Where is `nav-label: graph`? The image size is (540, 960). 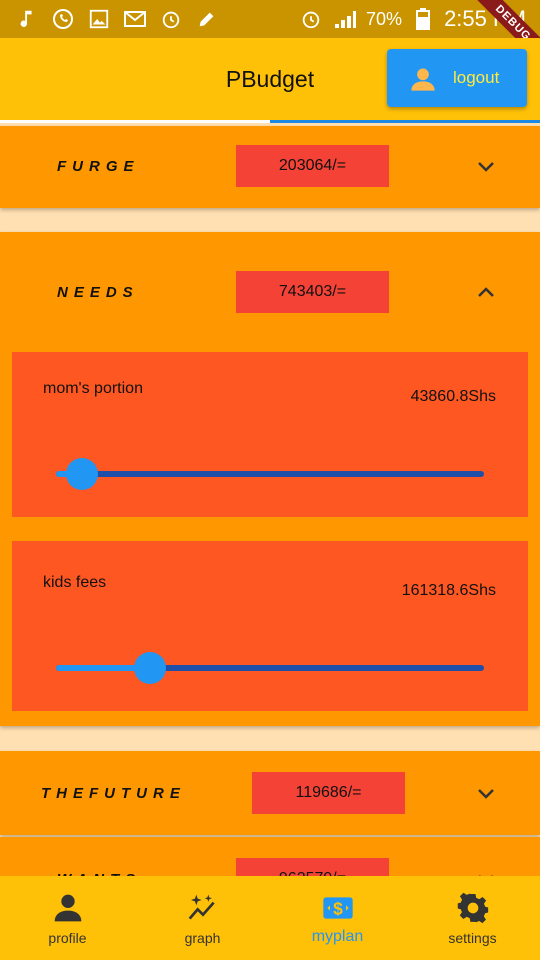 nav-label: graph is located at coordinates (202, 938).